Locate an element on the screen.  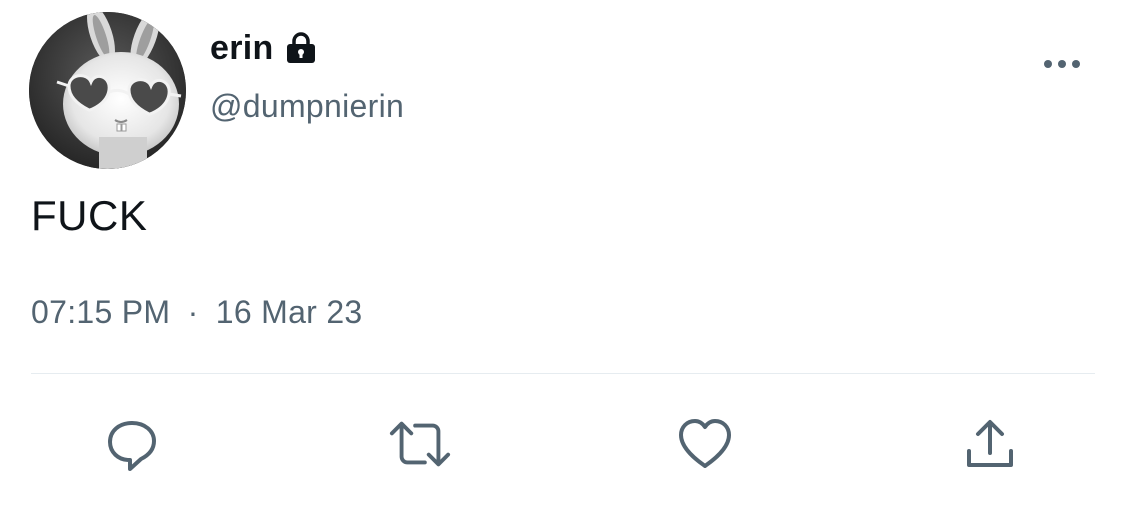
name-row: erin is located at coordinates (264, 48).